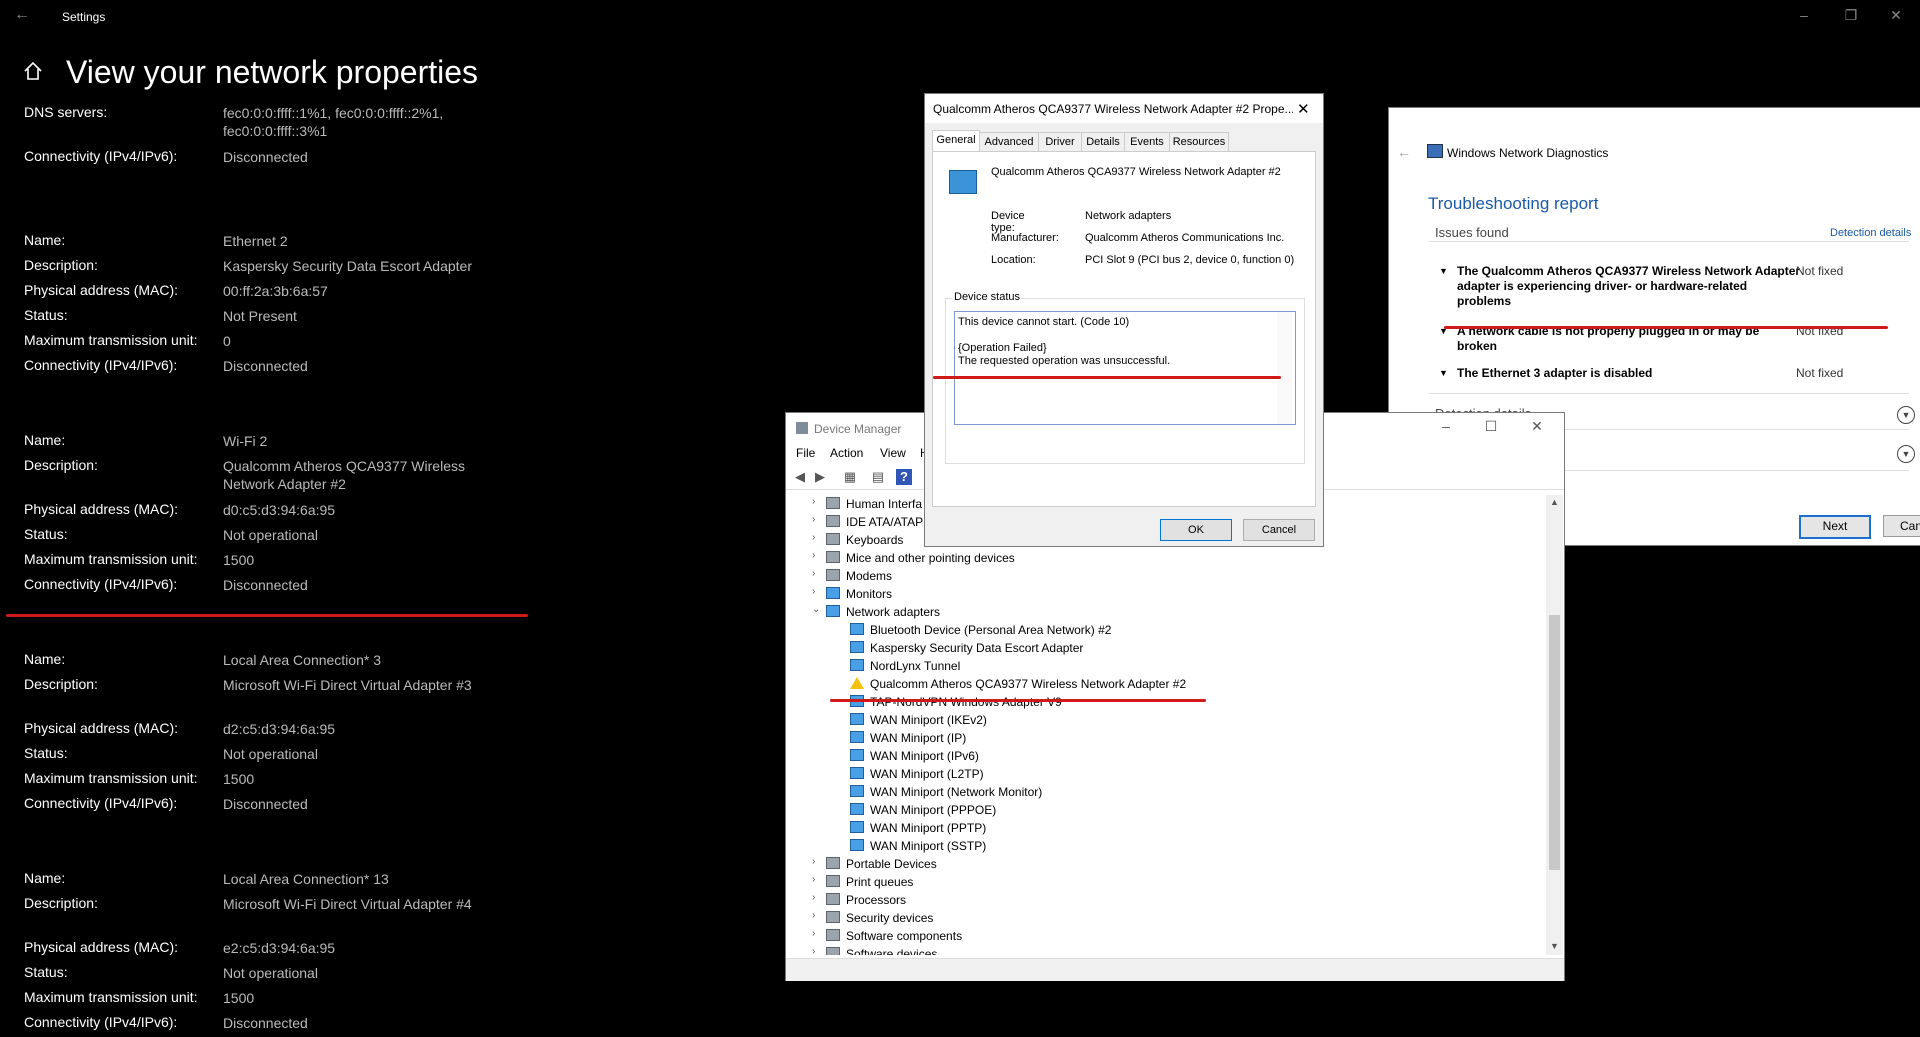 This screenshot has height=1037, width=1920. Describe the element at coordinates (805, 453) in the screenshot. I see `menu-file: File` at that location.